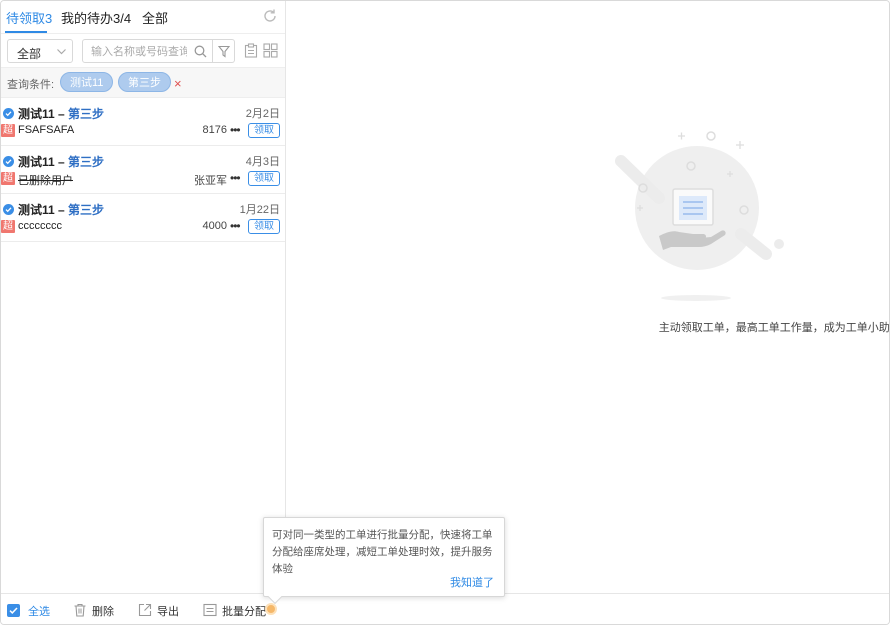 The image size is (890, 625). What do you see at coordinates (103, 611) in the screenshot?
I see `delete-button: 删除` at bounding box center [103, 611].